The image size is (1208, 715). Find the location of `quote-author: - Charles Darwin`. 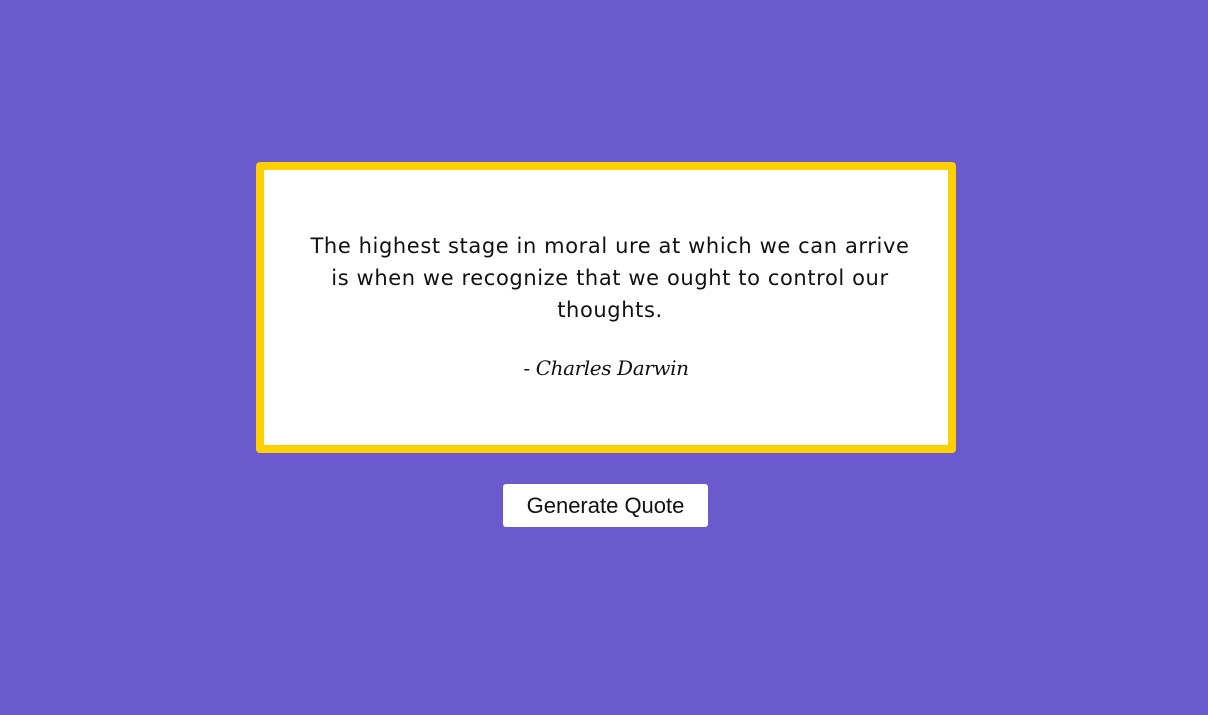

quote-author: - Charles Darwin is located at coordinates (606, 368).